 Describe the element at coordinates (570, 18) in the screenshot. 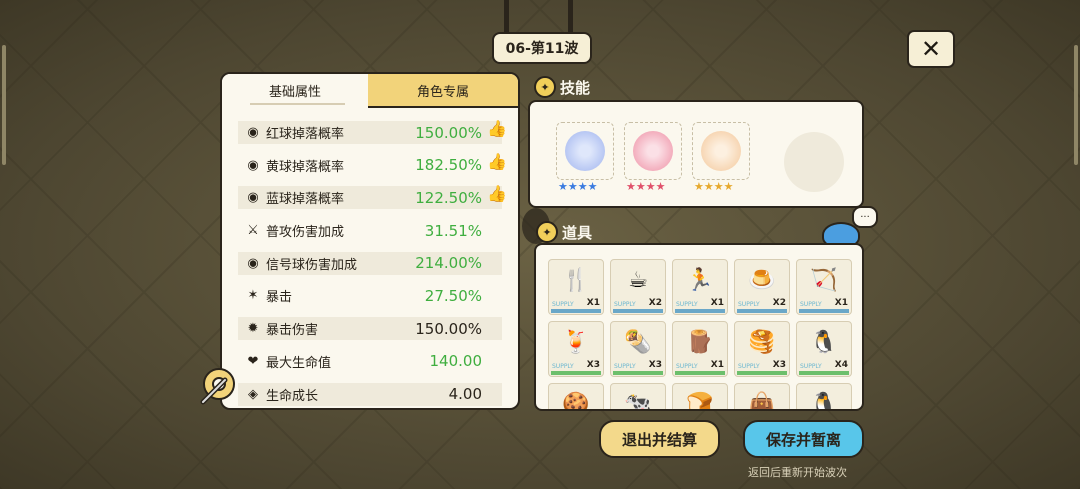

I see `sign-rope-right` at that location.